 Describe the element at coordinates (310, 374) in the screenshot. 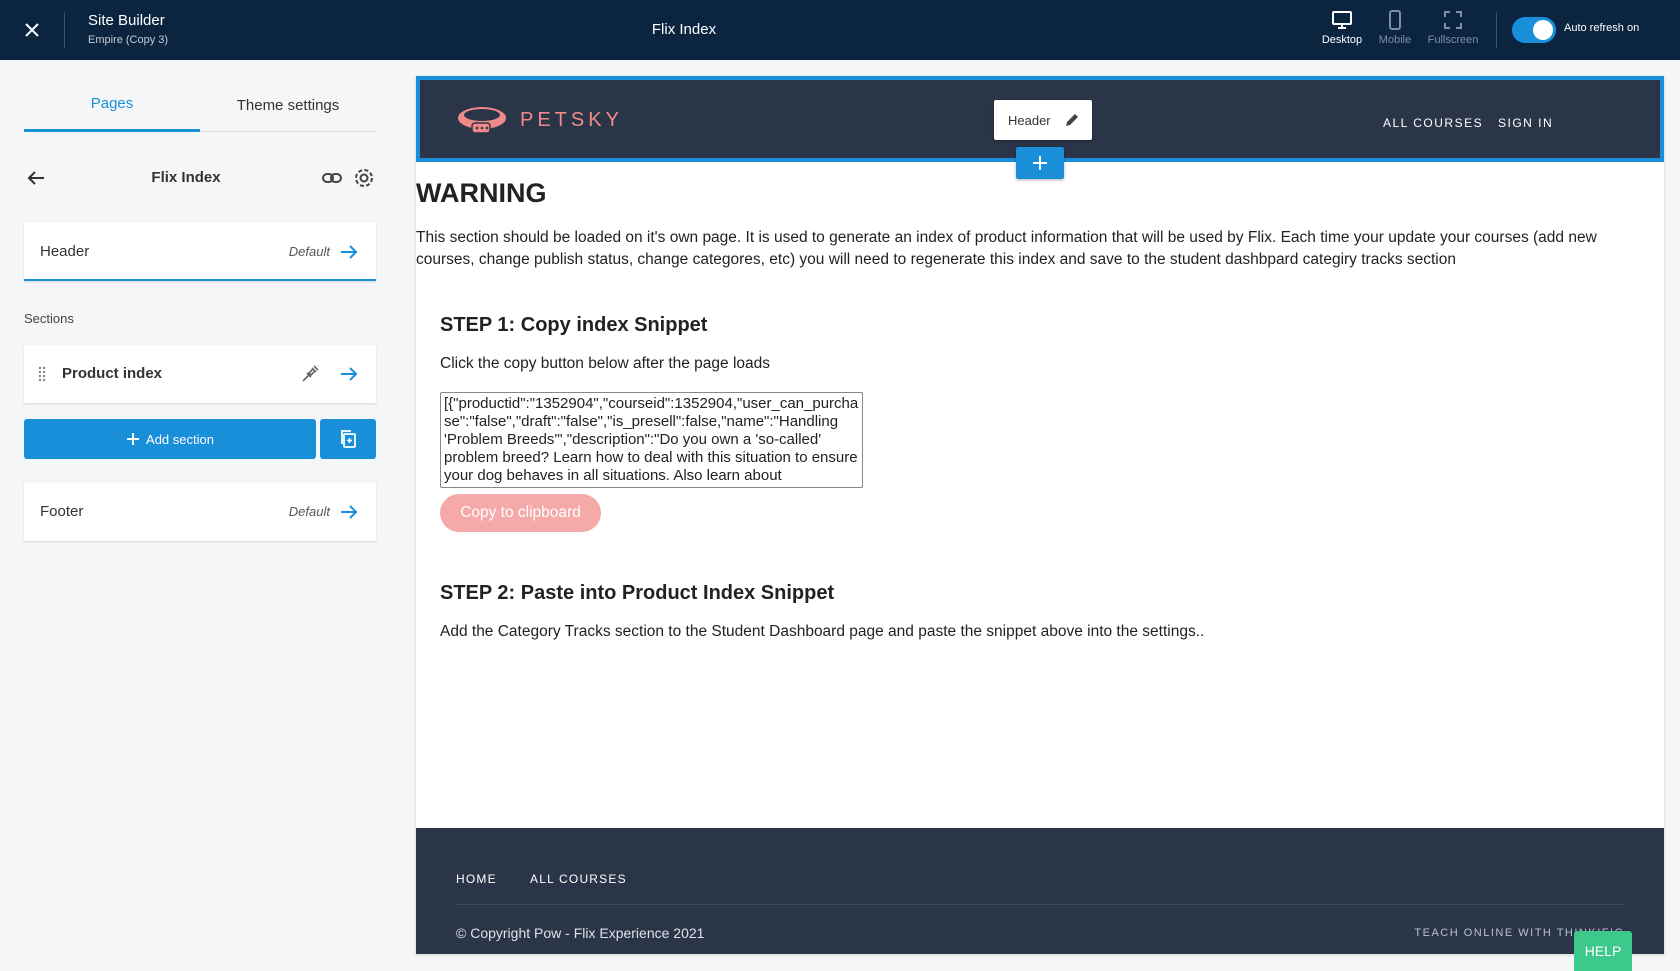

I see `plug-icon` at that location.